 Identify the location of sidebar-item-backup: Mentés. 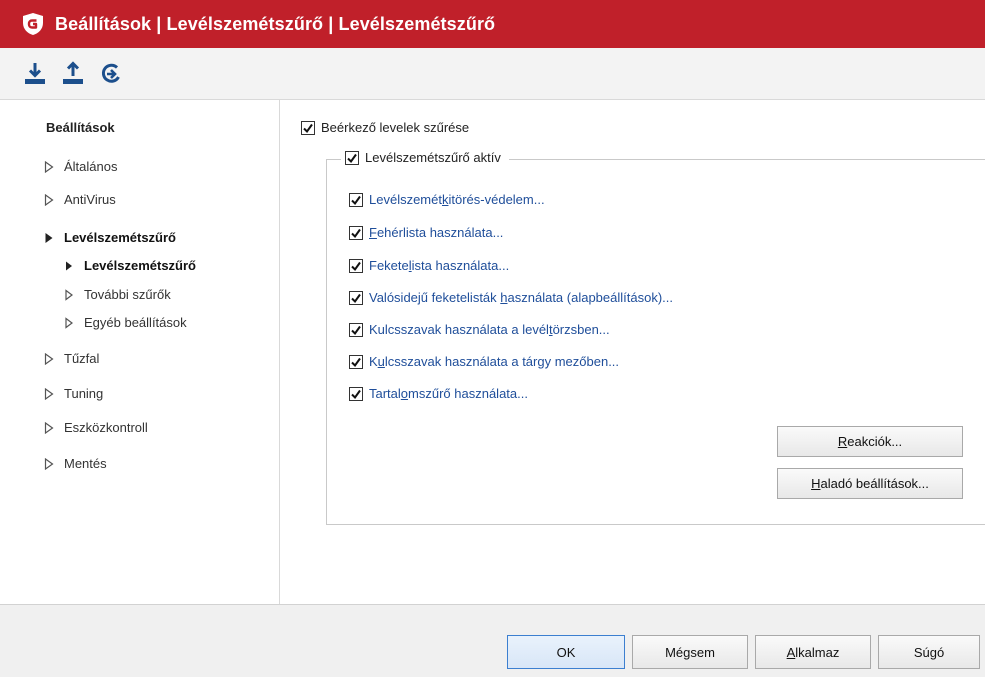
(74, 463).